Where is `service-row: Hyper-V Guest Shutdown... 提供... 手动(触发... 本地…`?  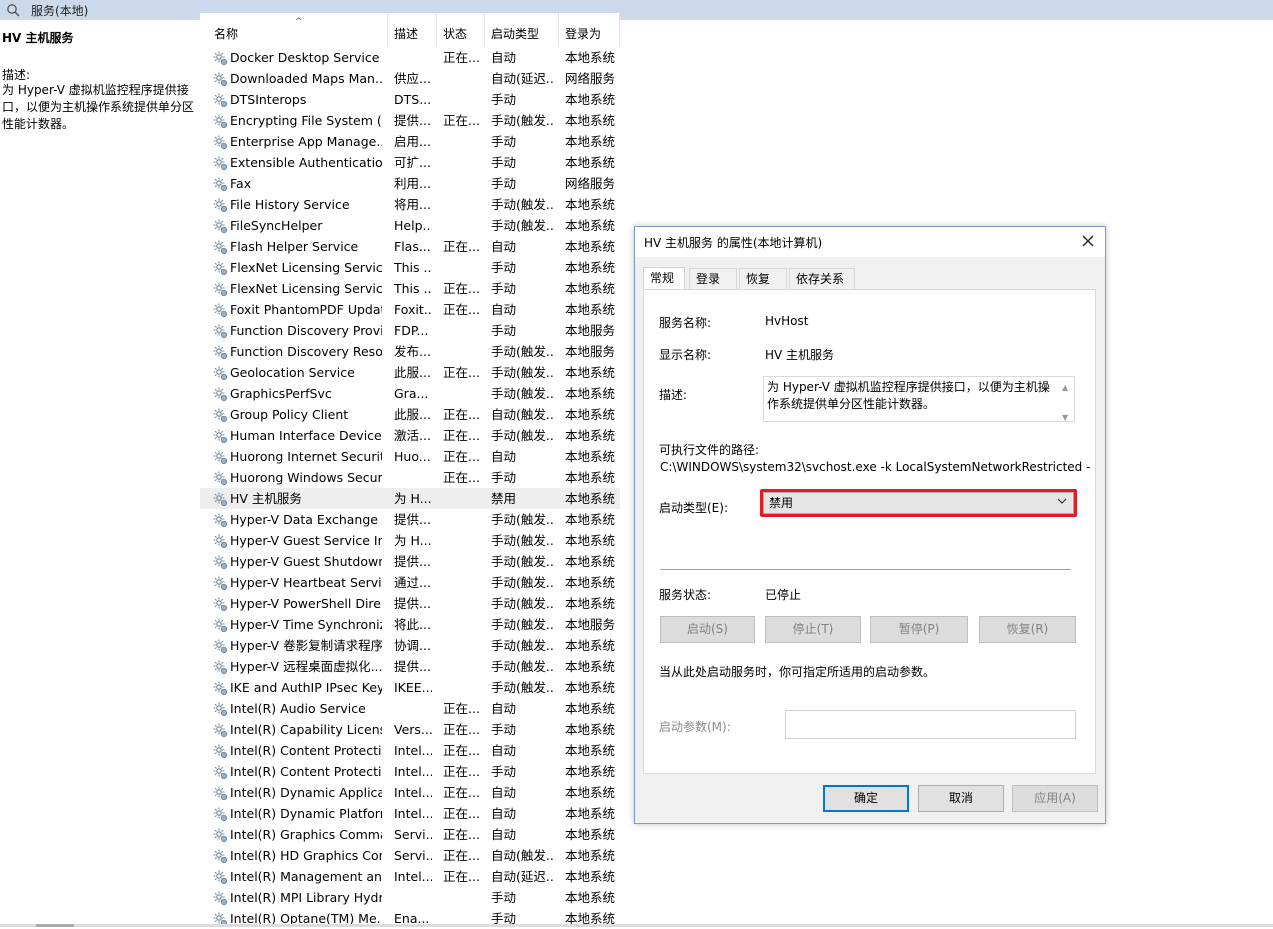
service-row: Hyper-V Guest Shutdown... 提供... 手动(触发... 本地… is located at coordinates (410, 561).